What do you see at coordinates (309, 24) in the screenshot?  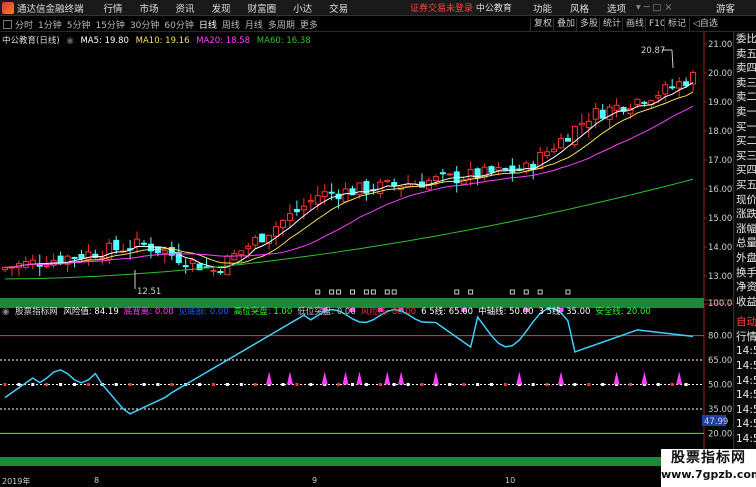 I see `period-more: 更多` at bounding box center [309, 24].